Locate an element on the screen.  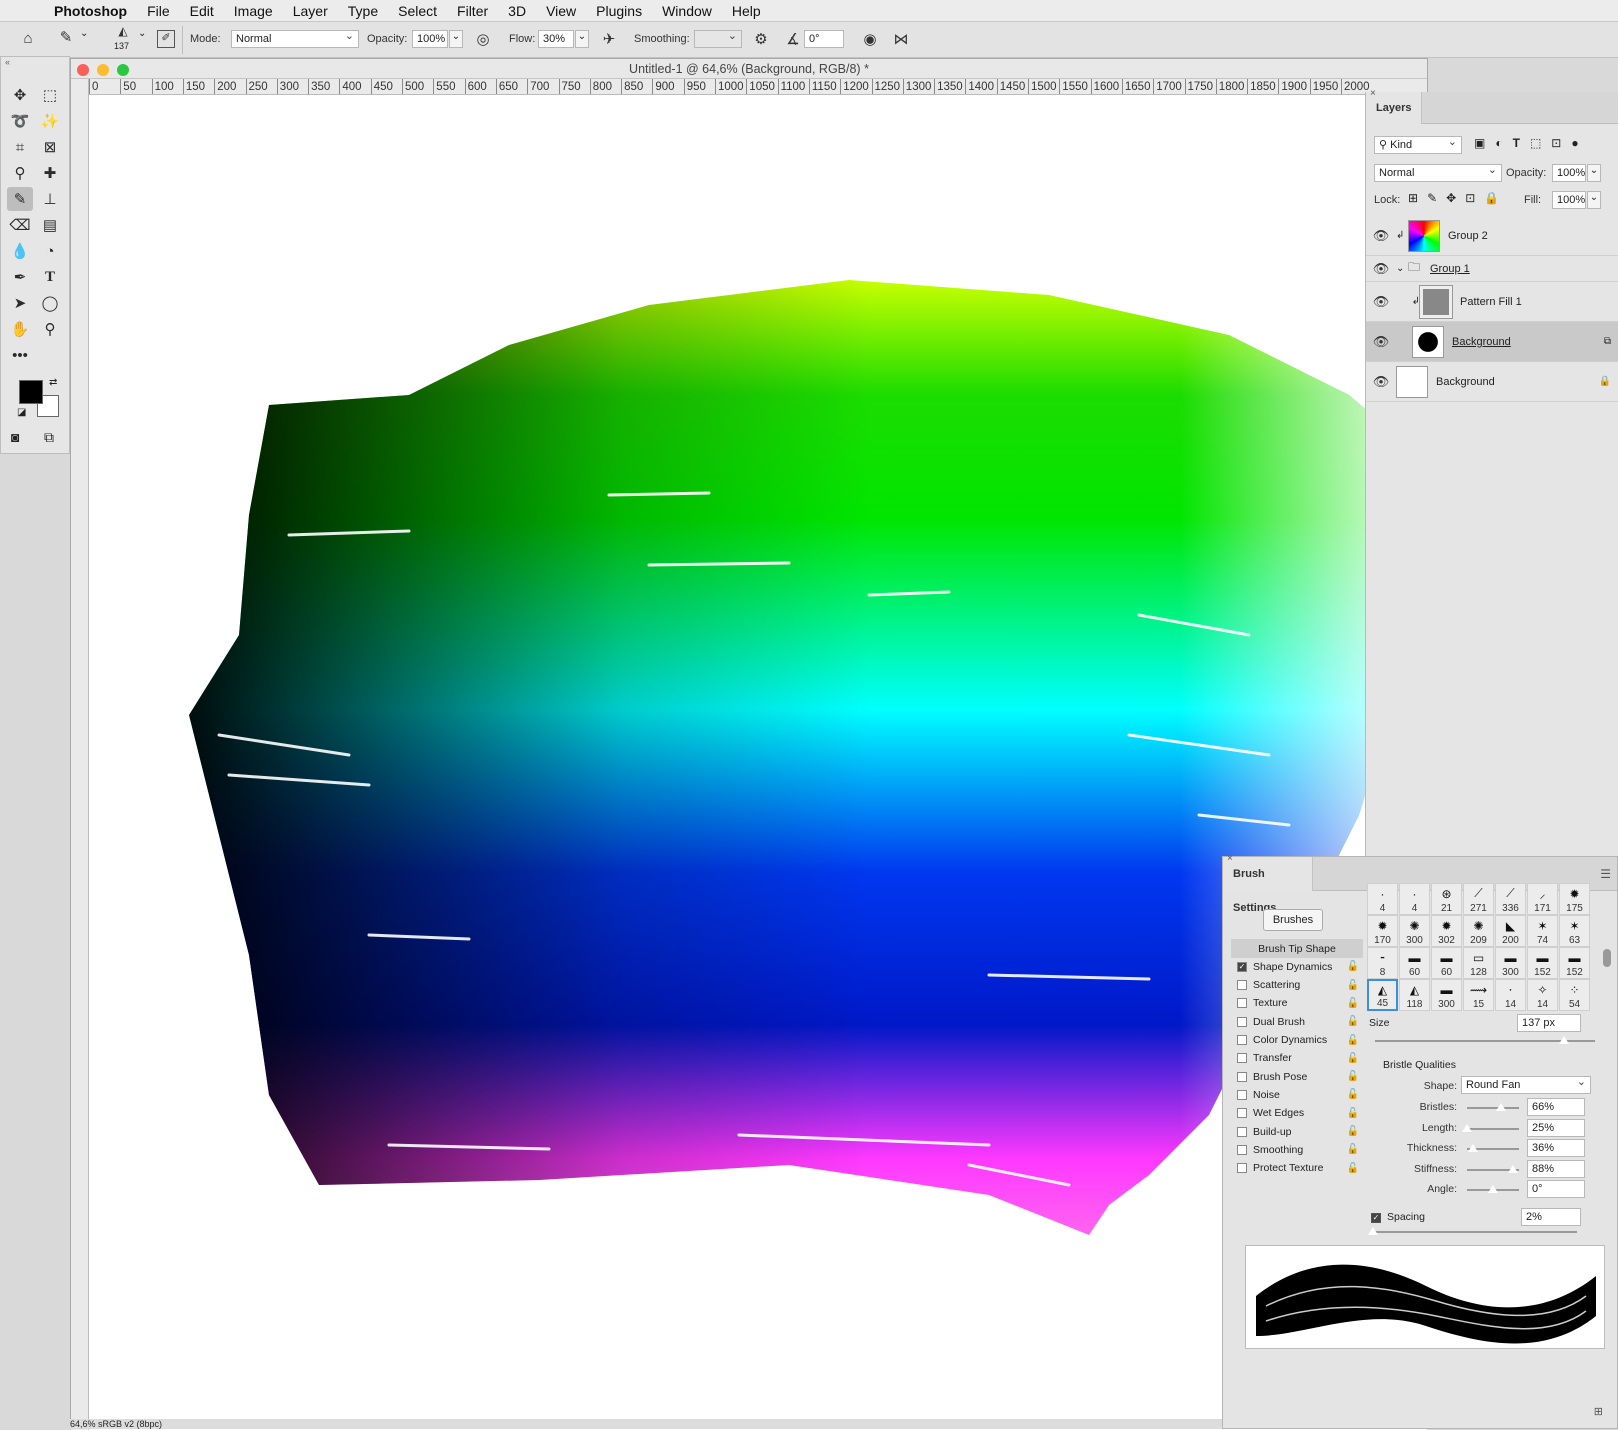
menu-item-view: View is located at coordinates (561, 11).